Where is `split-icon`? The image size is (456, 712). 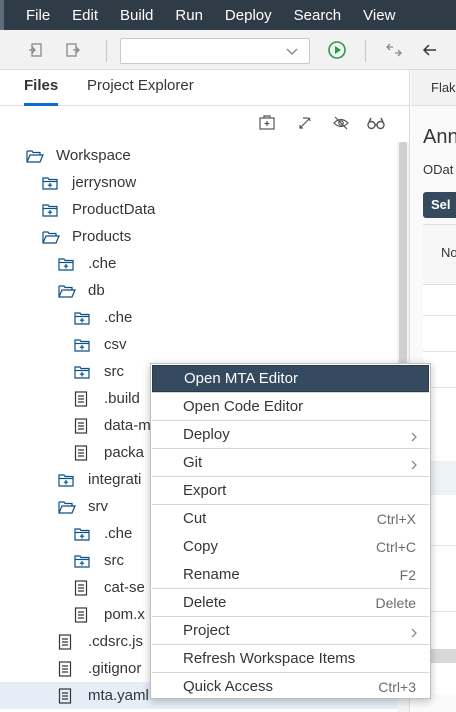 split-icon is located at coordinates (394, 50).